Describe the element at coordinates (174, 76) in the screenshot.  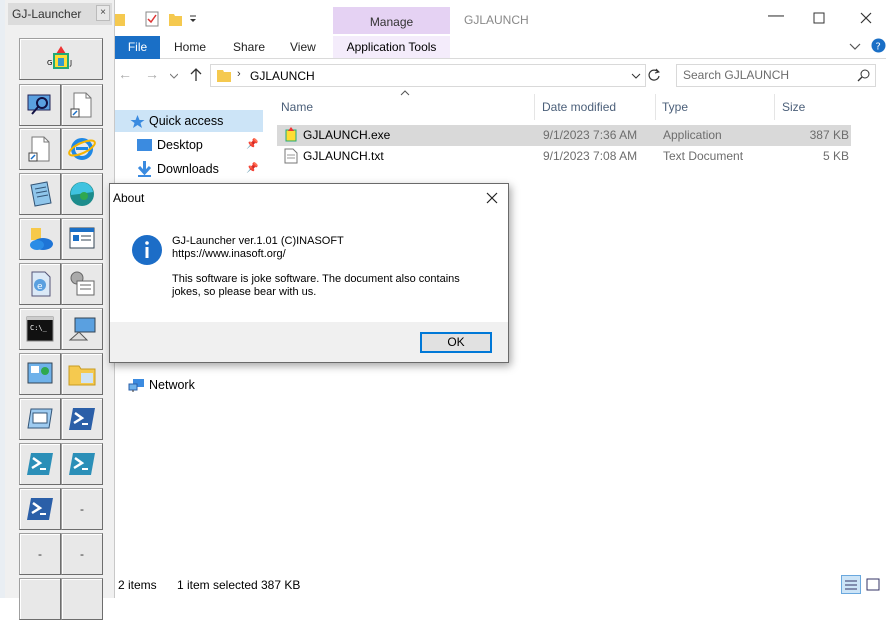
I see `recent-locations-icon` at that location.